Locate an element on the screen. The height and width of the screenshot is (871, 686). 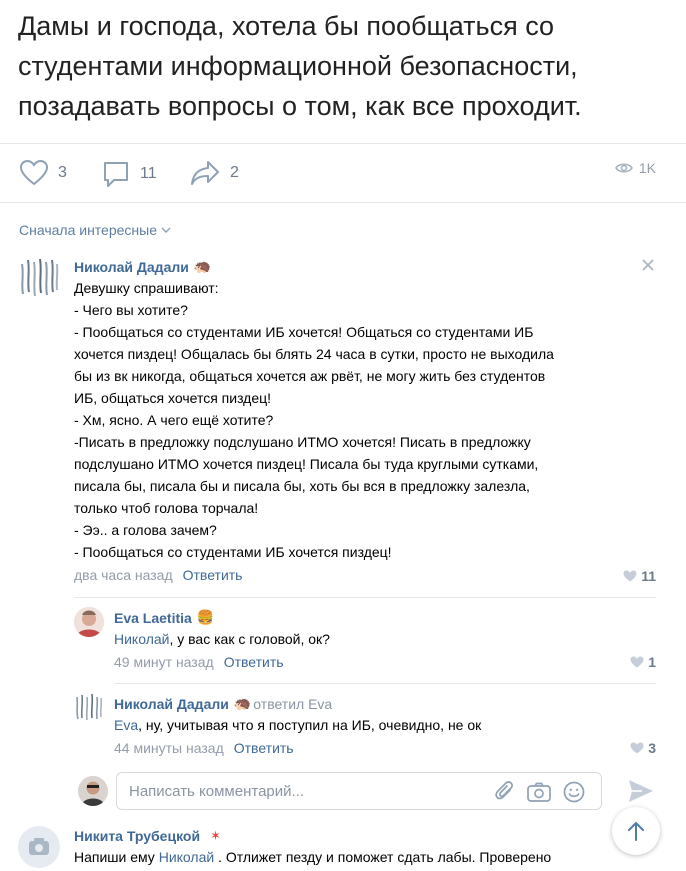
comment-time: 49 минут назад is located at coordinates (164, 662).